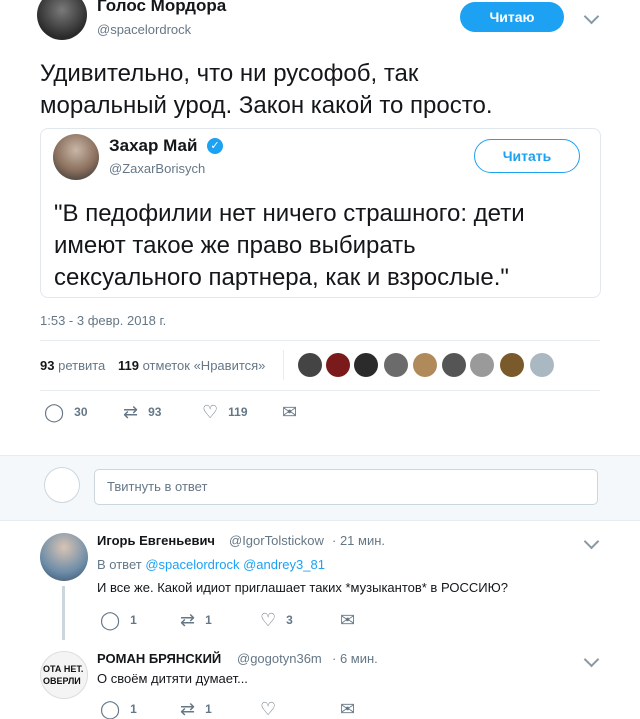 This screenshot has width=640, height=719. Describe the element at coordinates (153, 146) in the screenshot. I see `quoted-author-name: Захар Май` at that location.